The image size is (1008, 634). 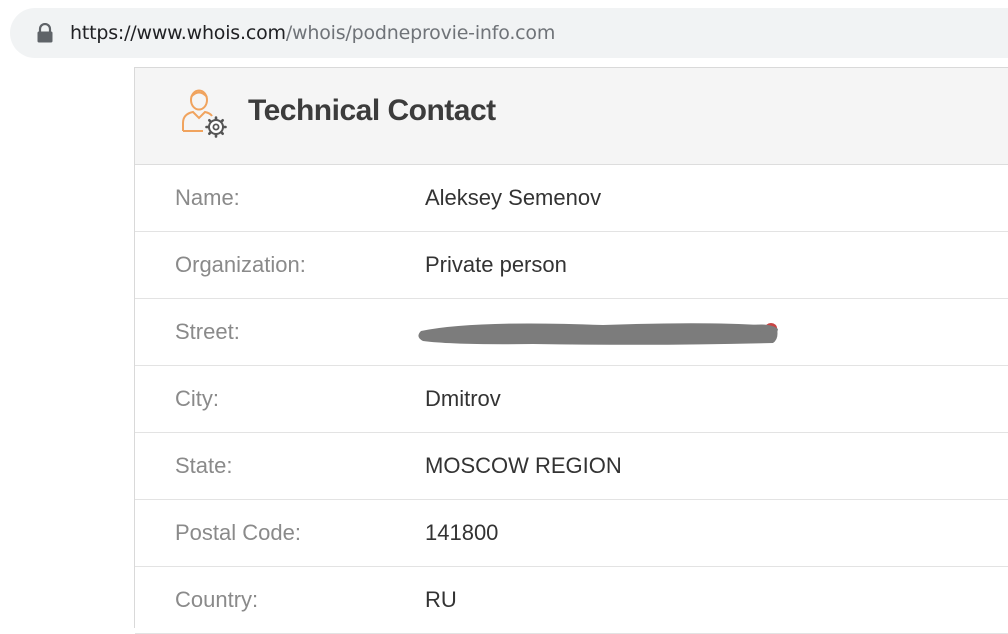 I want to click on row-street: Street:, so click(x=571, y=332).